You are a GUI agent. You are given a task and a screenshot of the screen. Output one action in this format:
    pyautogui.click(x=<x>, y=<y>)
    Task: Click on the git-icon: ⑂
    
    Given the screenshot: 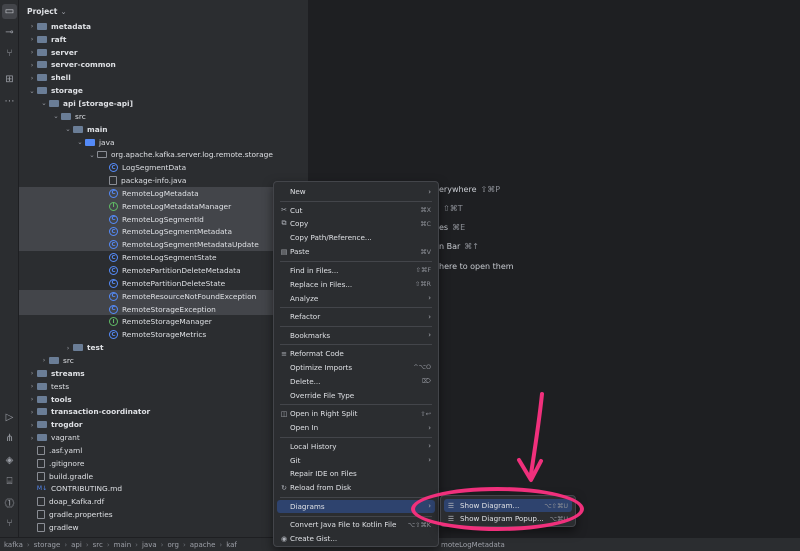 What is the action you would take?
    pyautogui.click(x=9, y=523)
    